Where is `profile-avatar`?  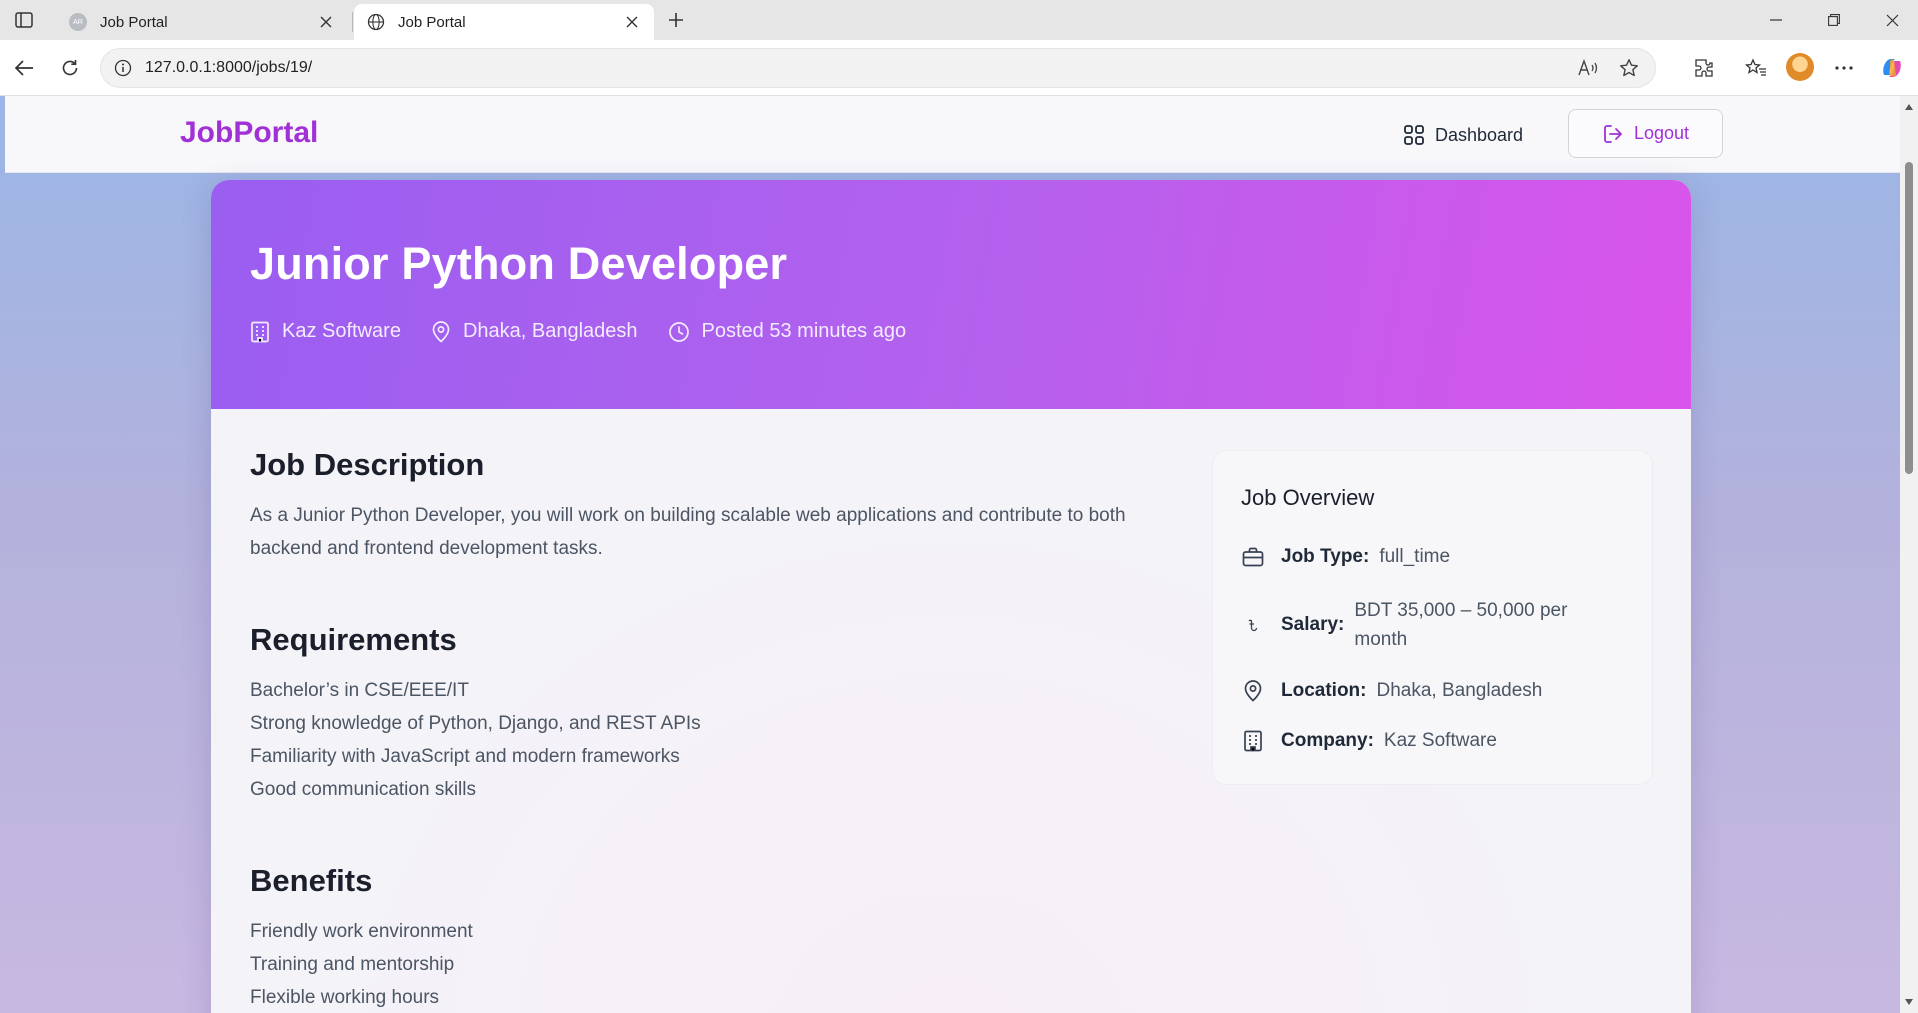
profile-avatar is located at coordinates (1800, 67).